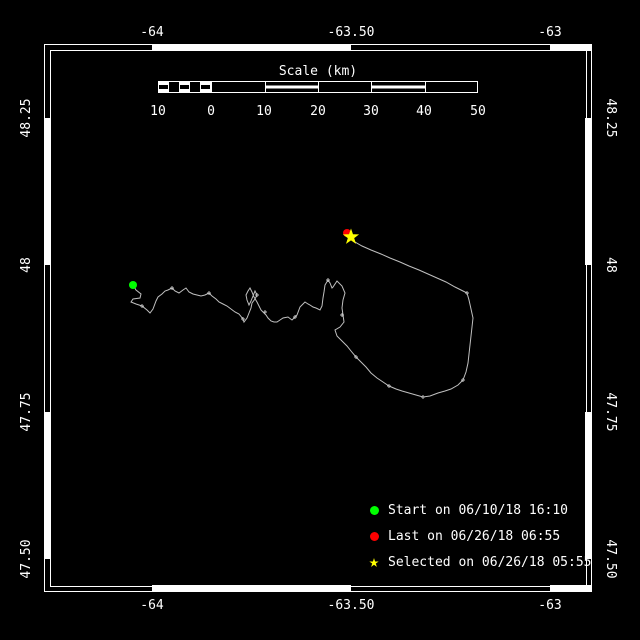 Image resolution: width=640 pixels, height=640 pixels. I want to click on scale-label-50: 50, so click(478, 111).